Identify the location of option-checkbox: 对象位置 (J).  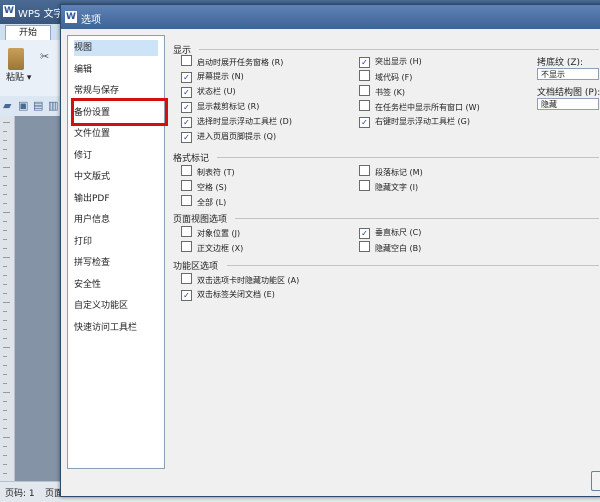
(210, 232).